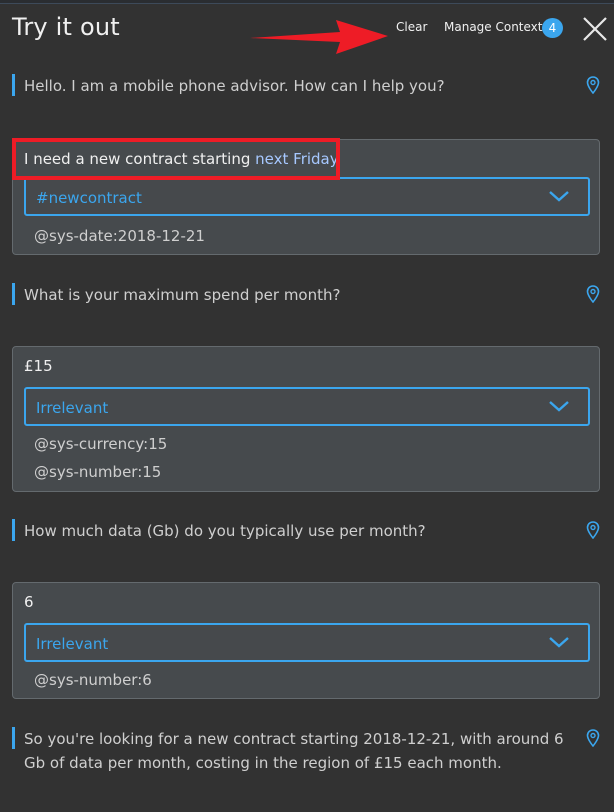  Describe the element at coordinates (319, 37) in the screenshot. I see `annotation-arrow-icon` at that location.